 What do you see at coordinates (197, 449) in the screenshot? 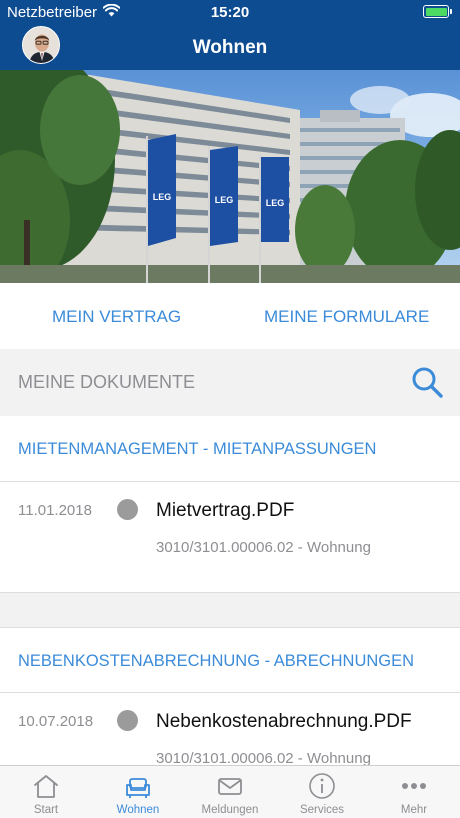
I see `category-label: MIETENMANAGEMENT - MIETANPASSUNGEN` at bounding box center [197, 449].